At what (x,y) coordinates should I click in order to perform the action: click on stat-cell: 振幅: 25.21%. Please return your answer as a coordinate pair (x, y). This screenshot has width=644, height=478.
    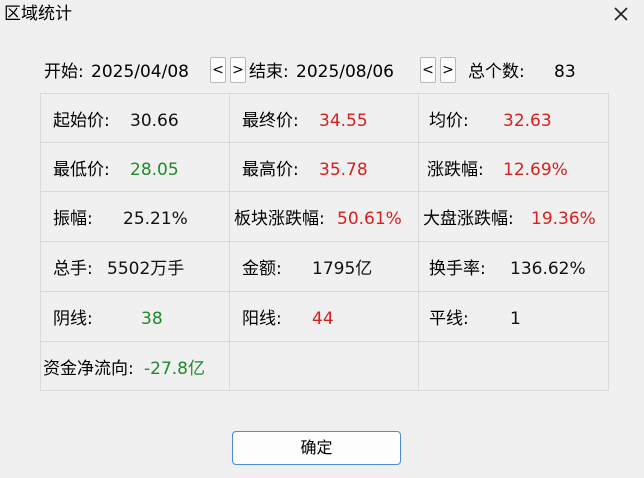
    Looking at the image, I should click on (135, 217).